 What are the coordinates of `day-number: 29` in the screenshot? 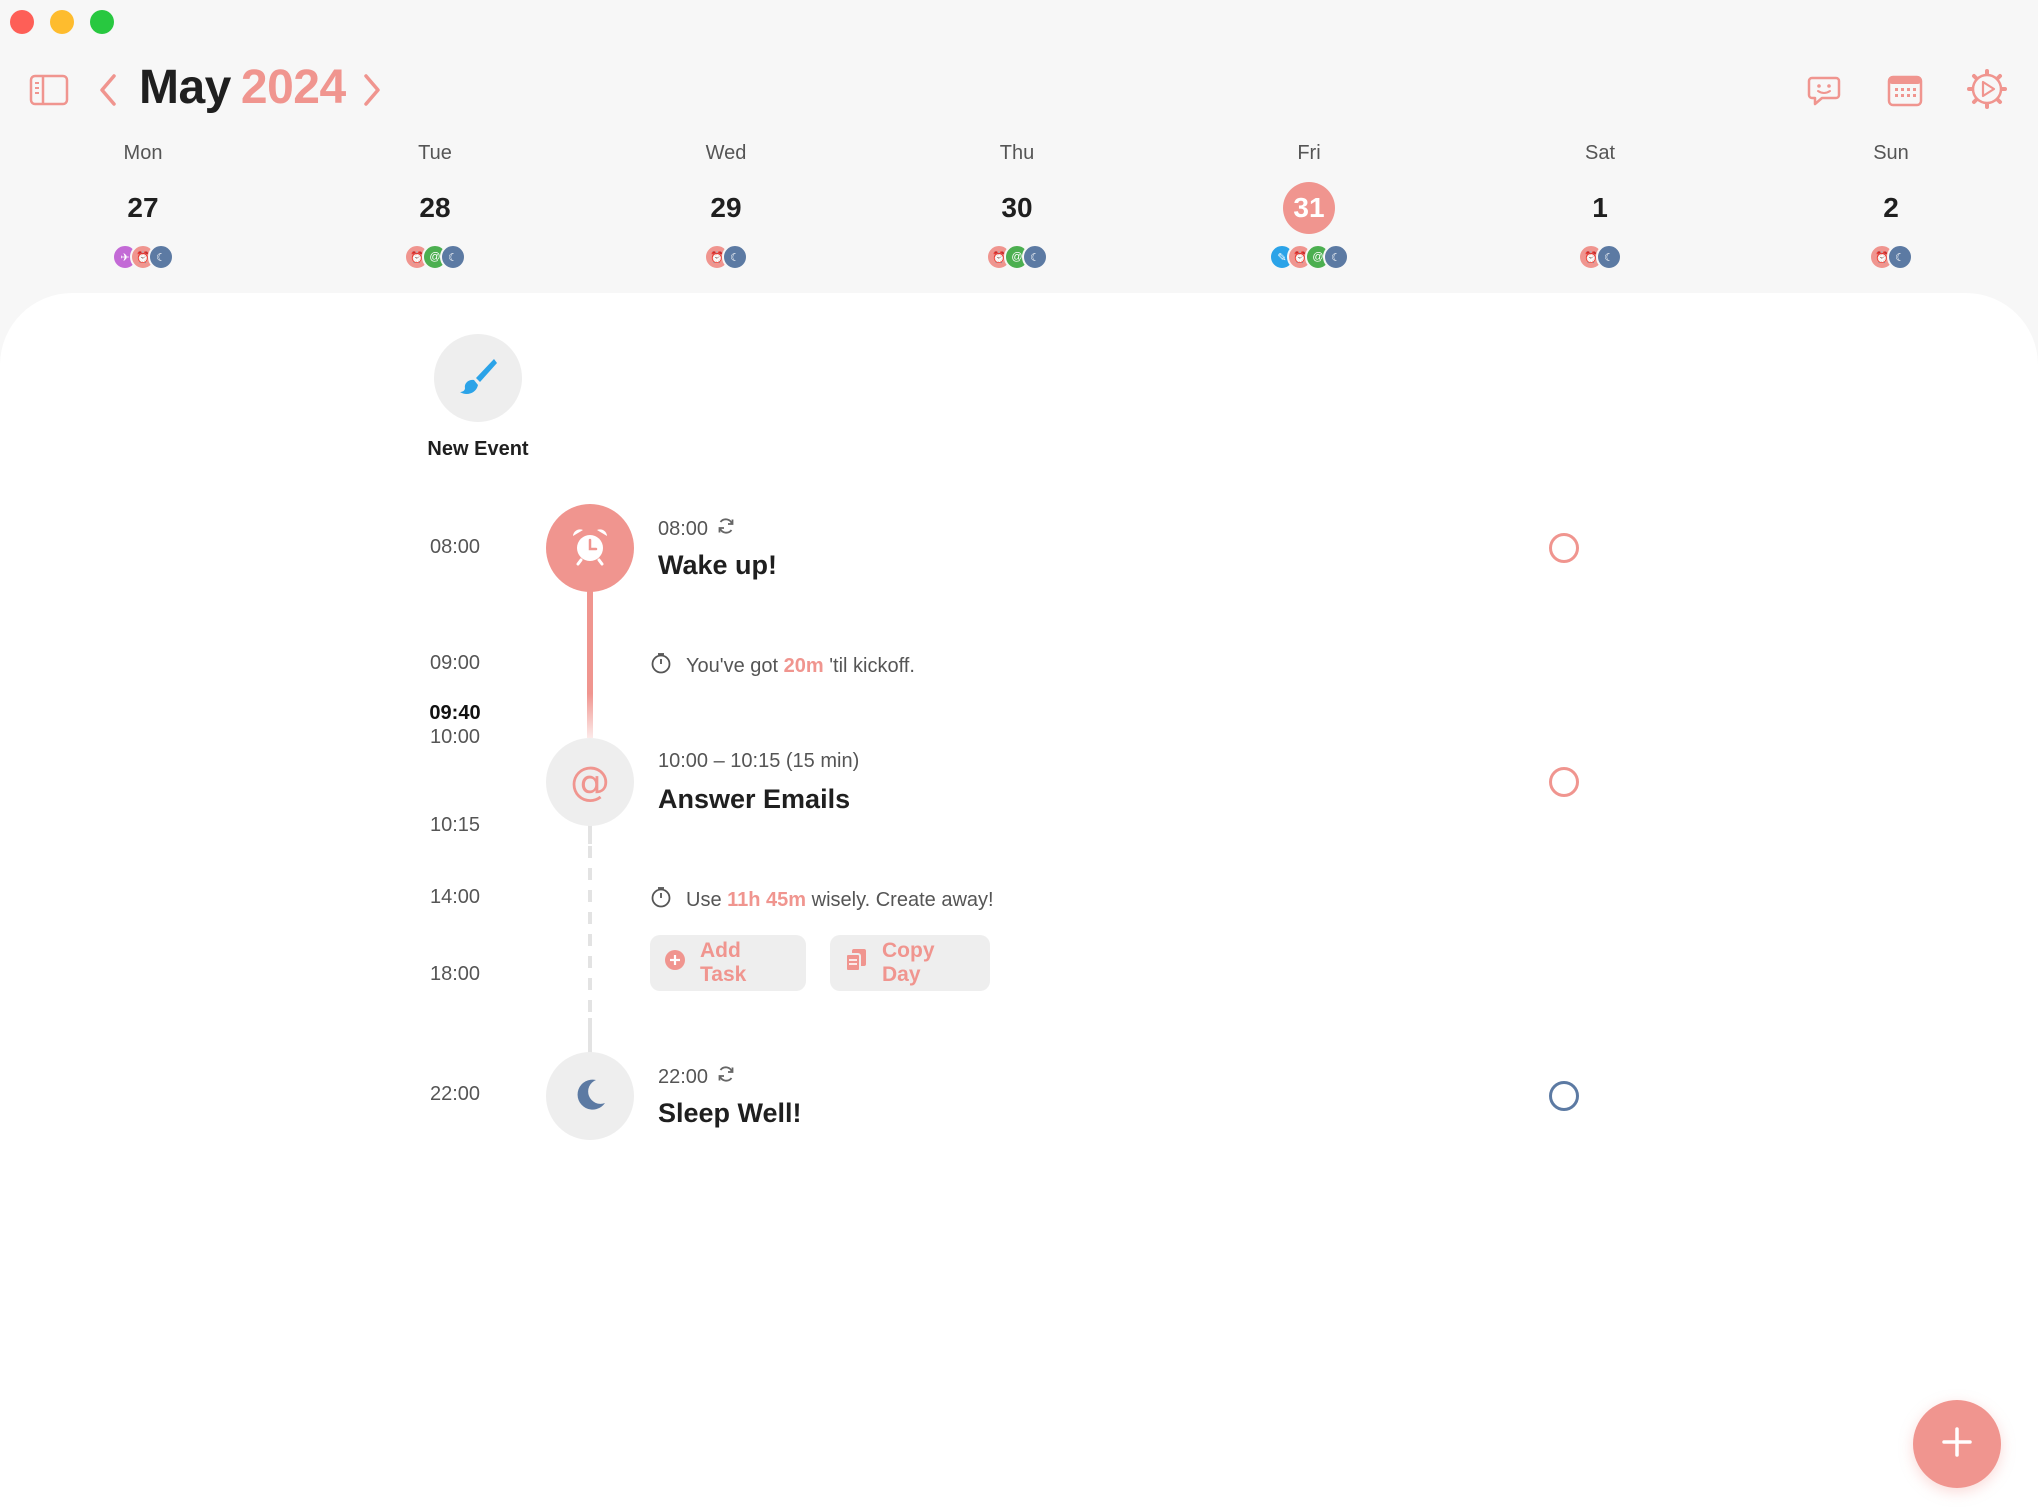 It's located at (726, 207).